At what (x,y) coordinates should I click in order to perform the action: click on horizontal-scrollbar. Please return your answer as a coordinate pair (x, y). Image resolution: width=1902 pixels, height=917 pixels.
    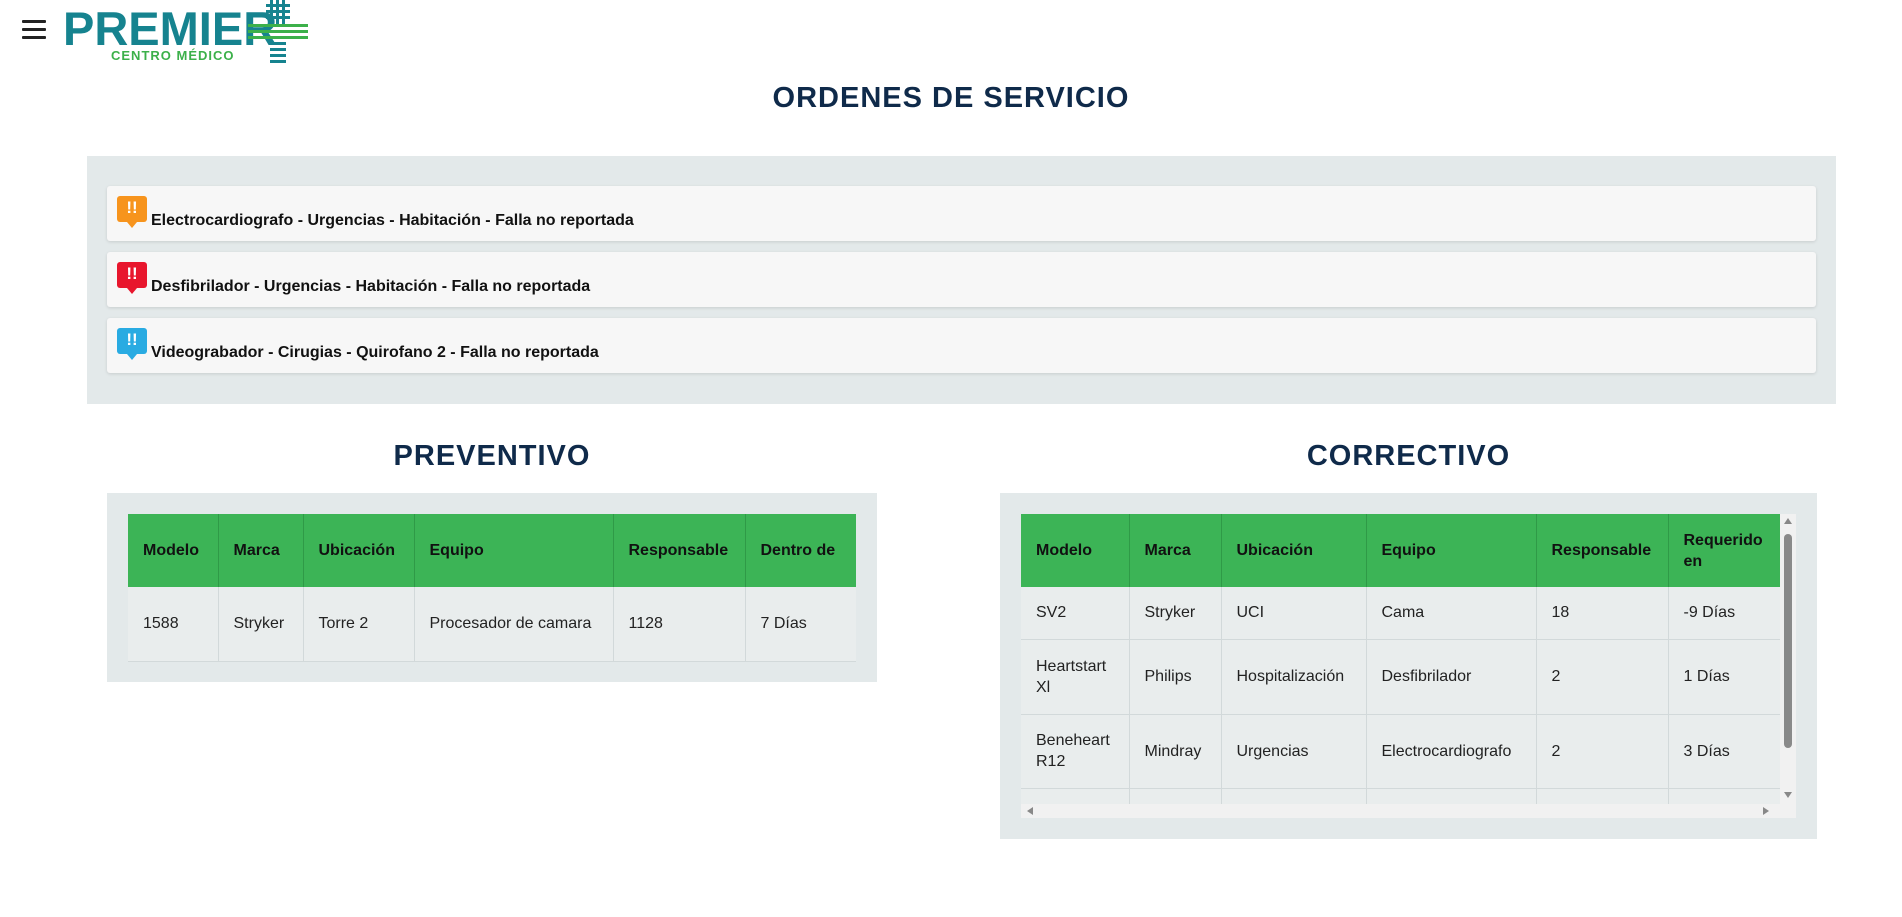
    Looking at the image, I should click on (1408, 811).